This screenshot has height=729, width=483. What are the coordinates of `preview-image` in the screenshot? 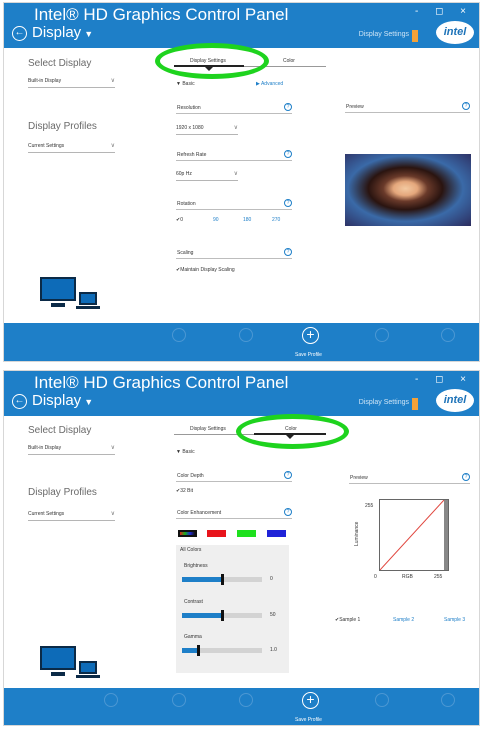 It's located at (408, 190).